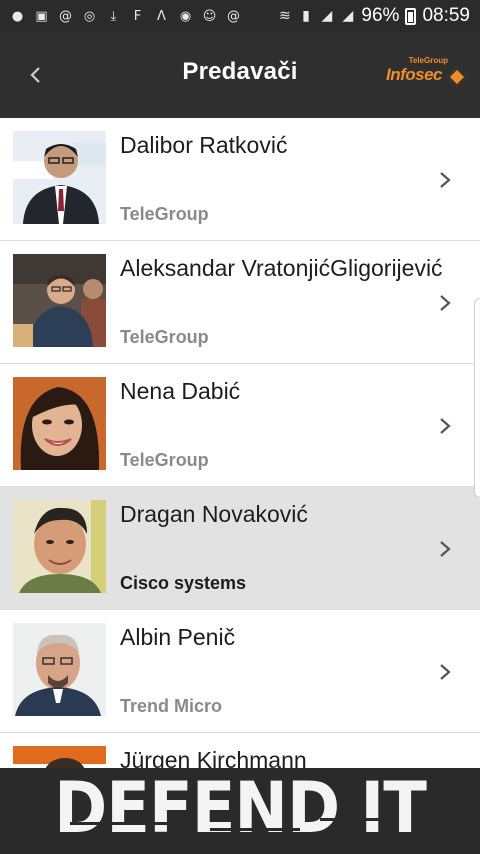 The height and width of the screenshot is (854, 480). I want to click on notification-icons: ● ▣ @ ◎ ⤓ F Λ ◉ ☺ @, so click(143, 16).